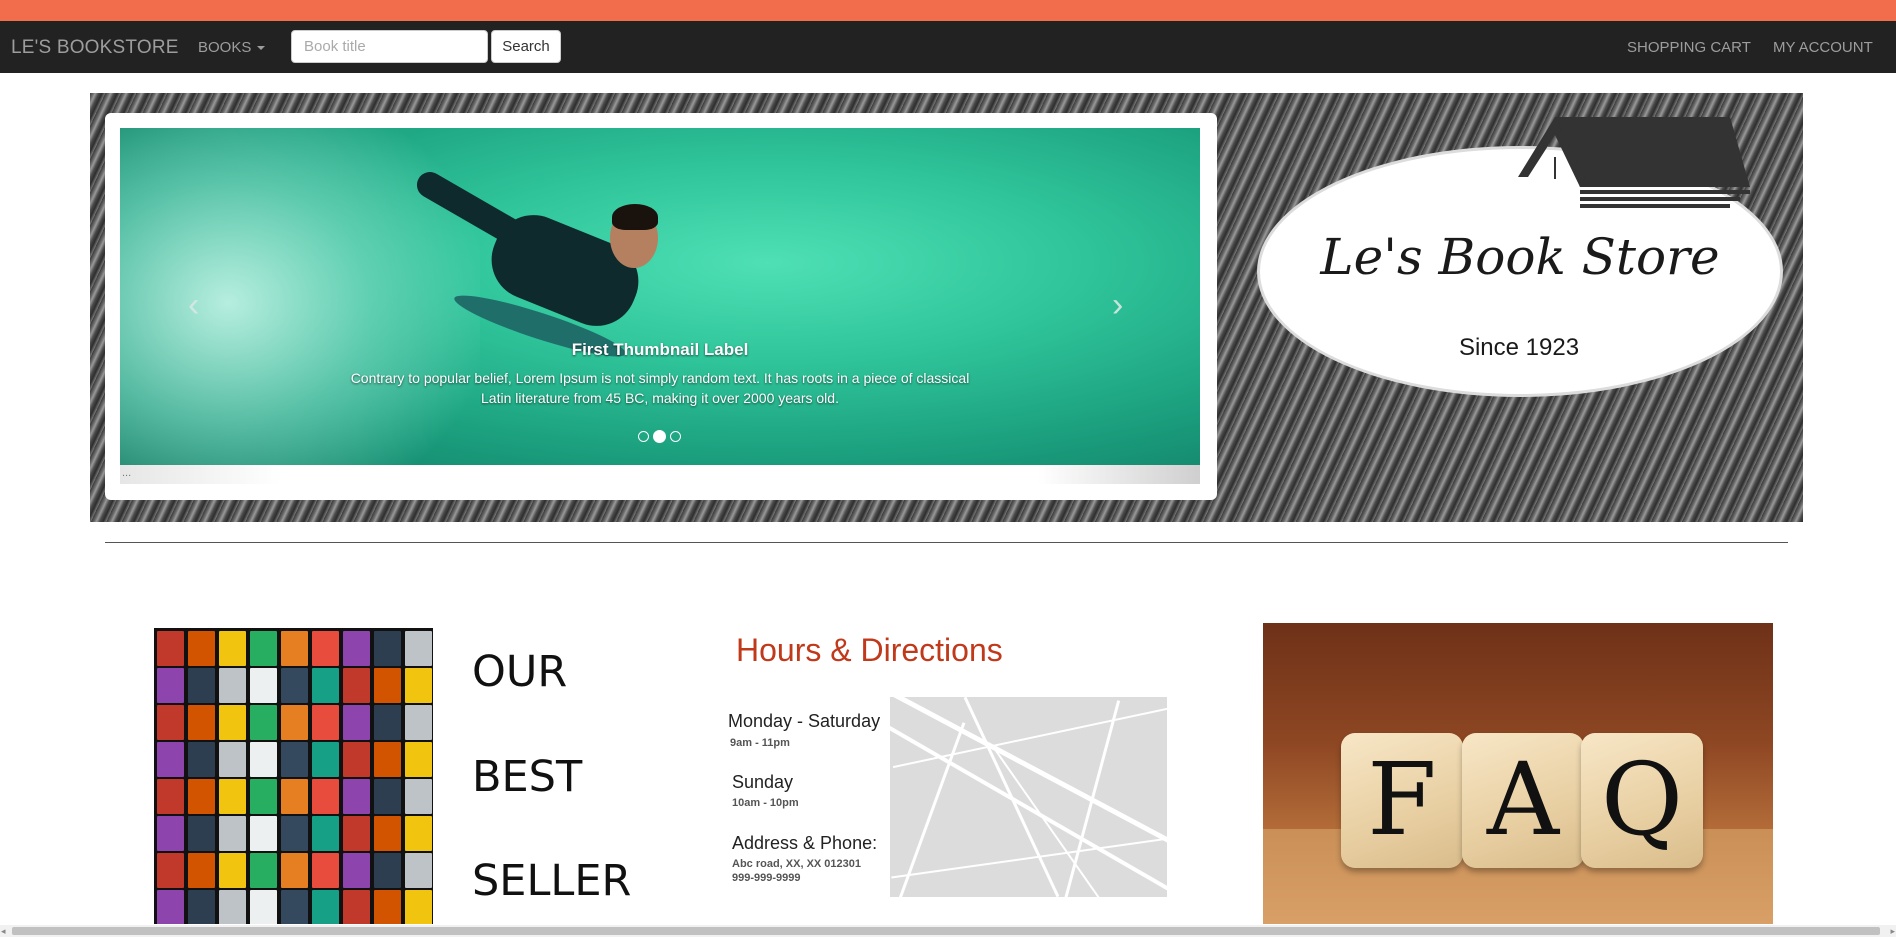 Image resolution: width=1896 pixels, height=937 pixels. I want to click on faq-letter: Q, so click(1642, 799).